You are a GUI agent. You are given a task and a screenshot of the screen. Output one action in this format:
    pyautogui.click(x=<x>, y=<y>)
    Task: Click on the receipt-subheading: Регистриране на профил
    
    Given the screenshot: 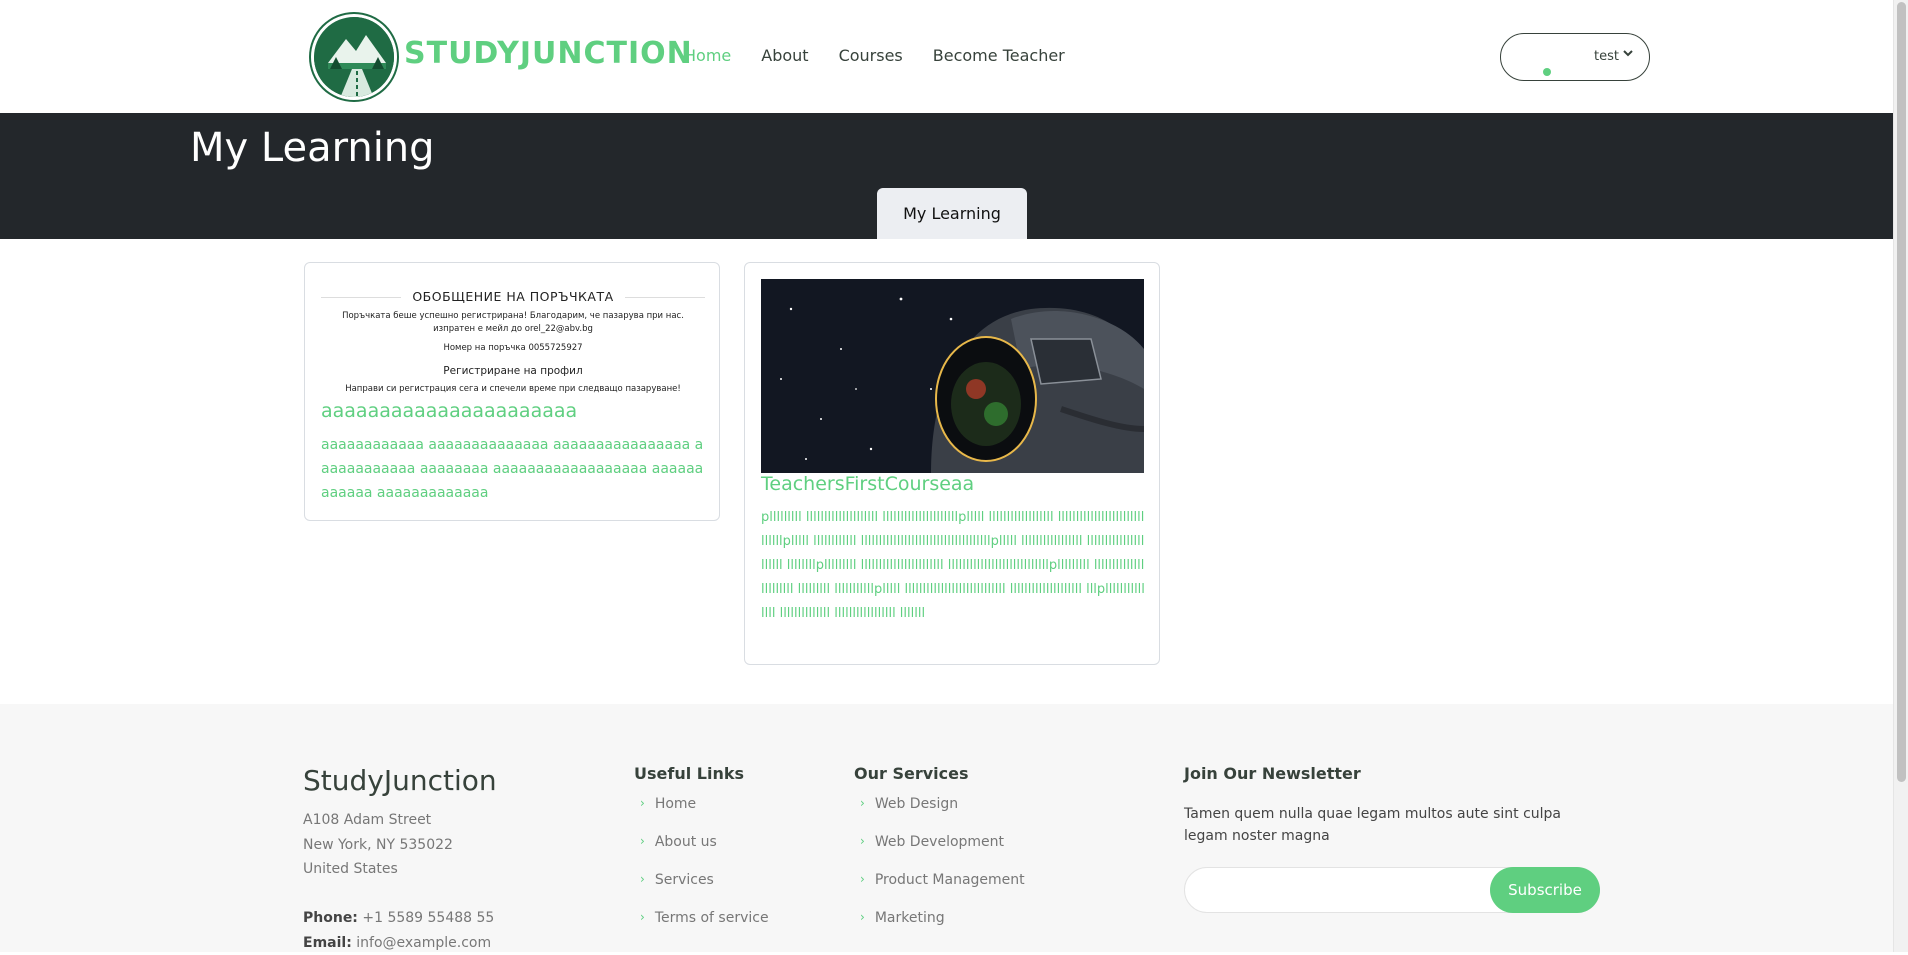 What is the action you would take?
    pyautogui.click(x=513, y=371)
    